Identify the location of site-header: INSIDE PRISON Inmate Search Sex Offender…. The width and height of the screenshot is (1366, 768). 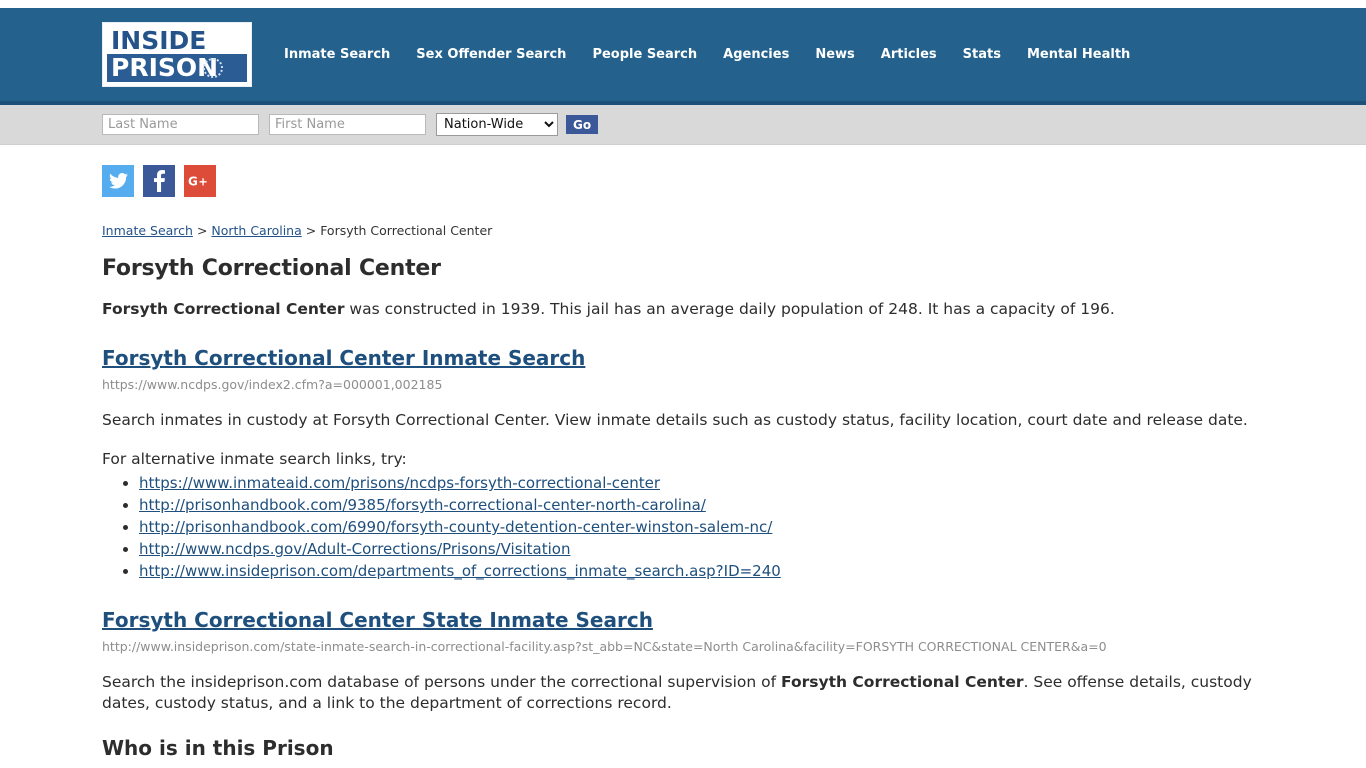
(683, 54).